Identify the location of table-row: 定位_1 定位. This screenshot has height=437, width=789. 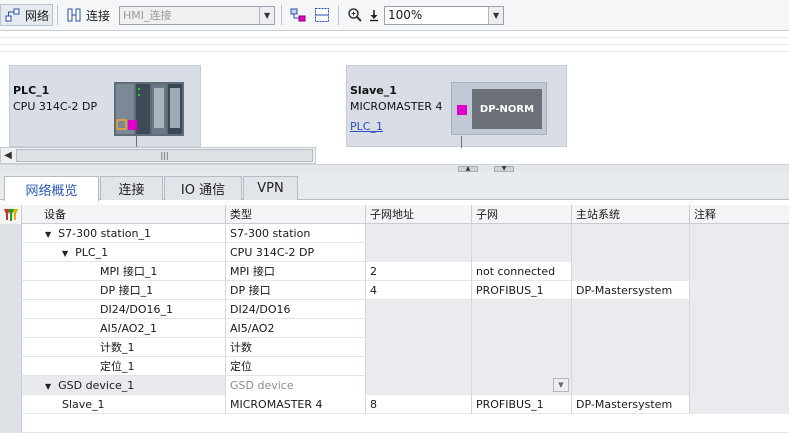
(394, 366).